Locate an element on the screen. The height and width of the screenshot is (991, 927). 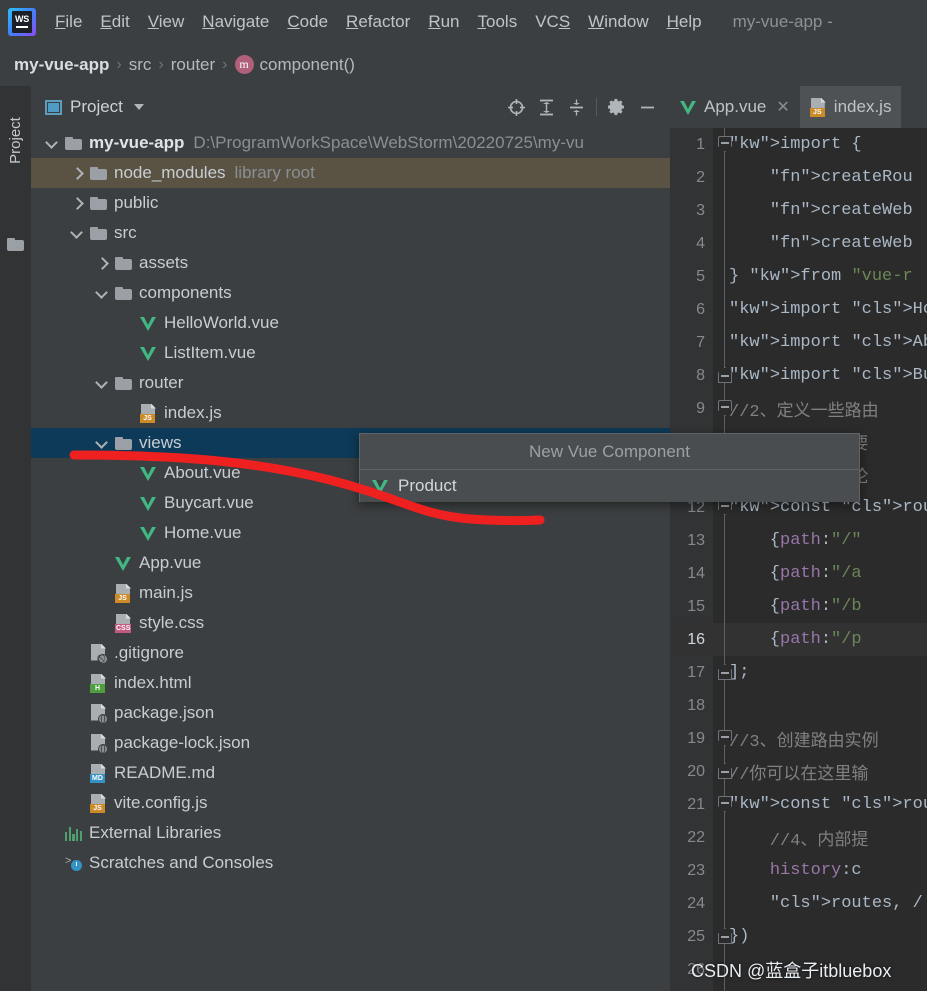
locate-icon is located at coordinates (516, 107).